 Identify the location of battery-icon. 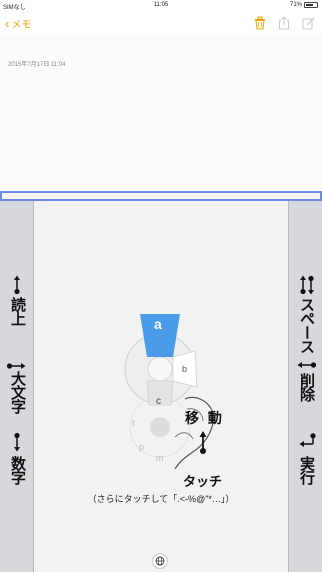
(311, 5).